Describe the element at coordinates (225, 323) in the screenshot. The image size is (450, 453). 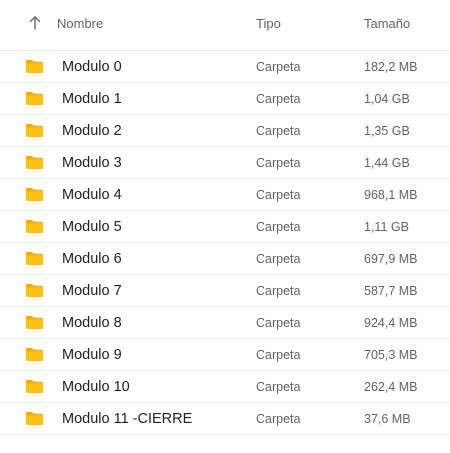
I see `table-row: Modulo 8 Carpeta 924,4 MB` at that location.